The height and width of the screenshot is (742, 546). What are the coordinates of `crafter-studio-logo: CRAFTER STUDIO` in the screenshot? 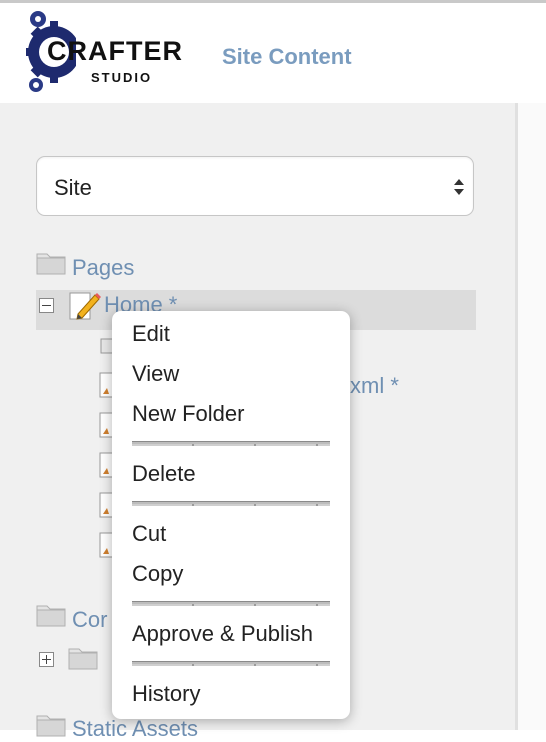 It's located at (104, 52).